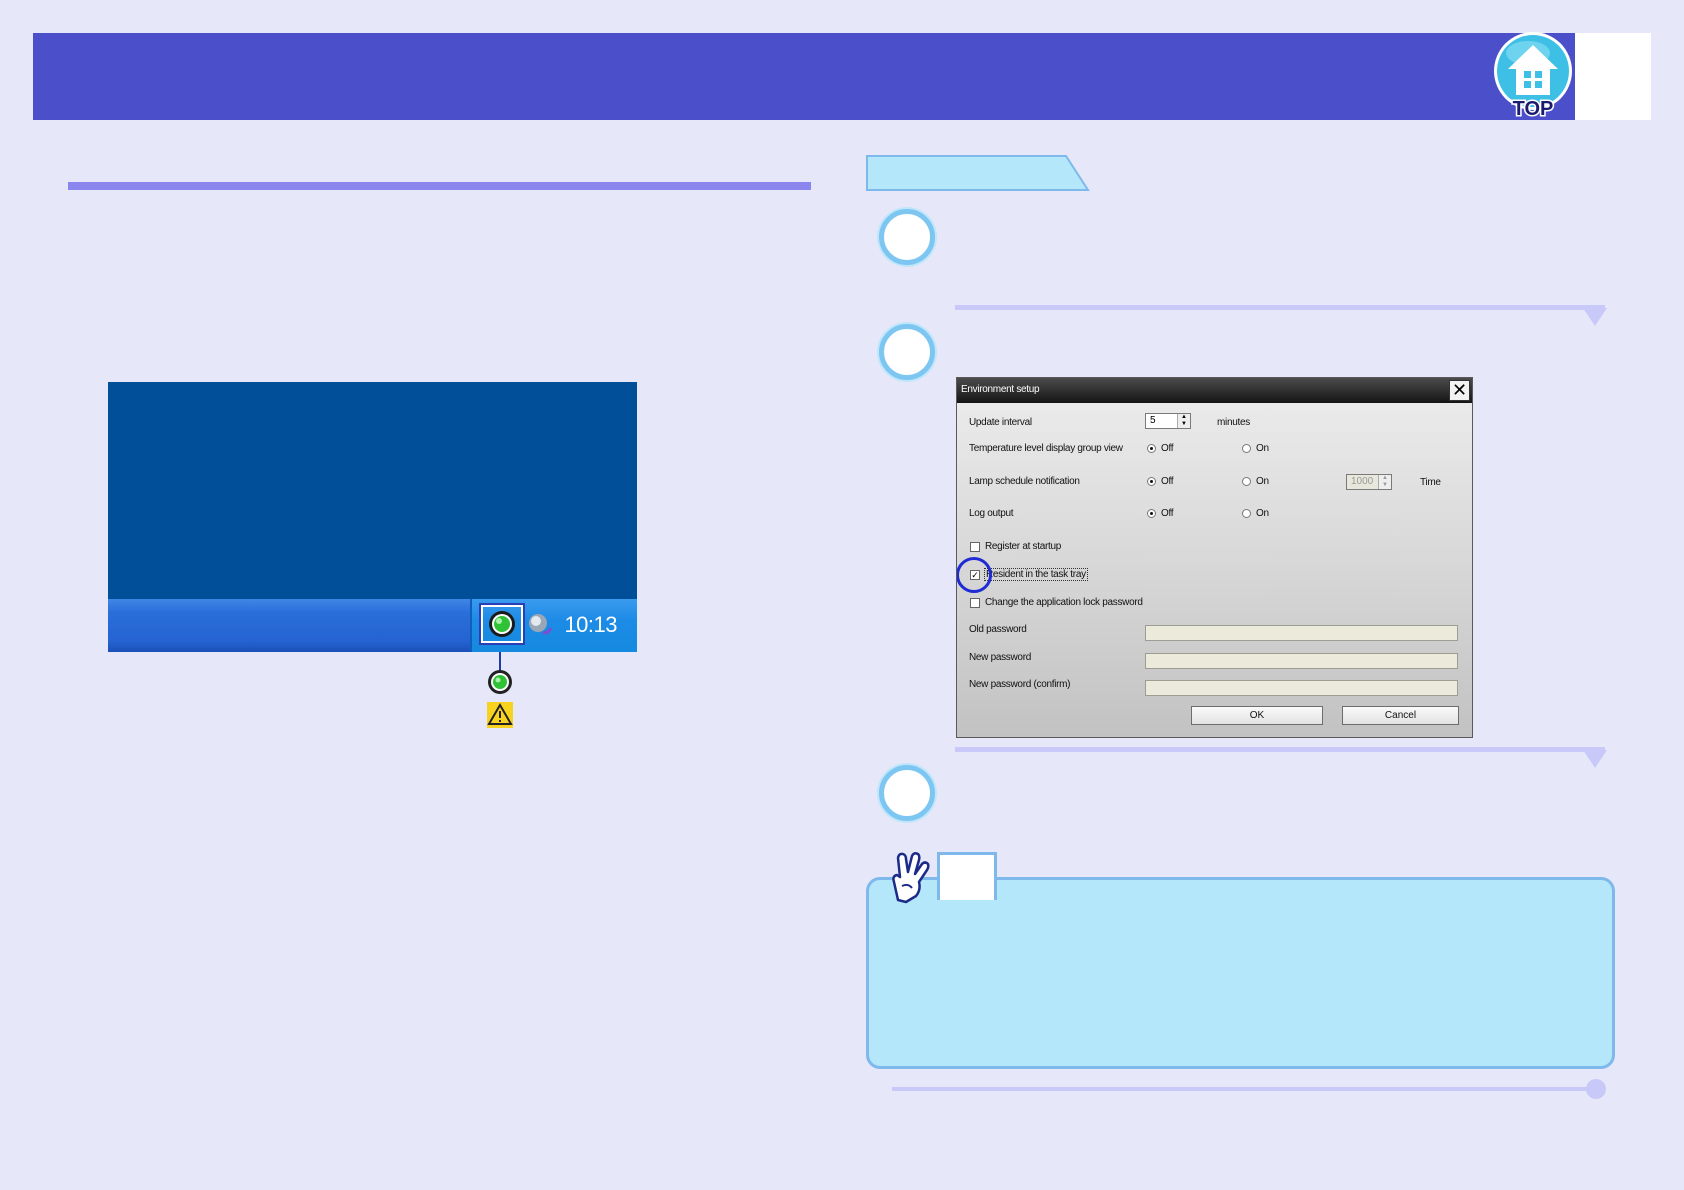 The width and height of the screenshot is (1684, 1190). I want to click on new-password-field, so click(1301, 661).